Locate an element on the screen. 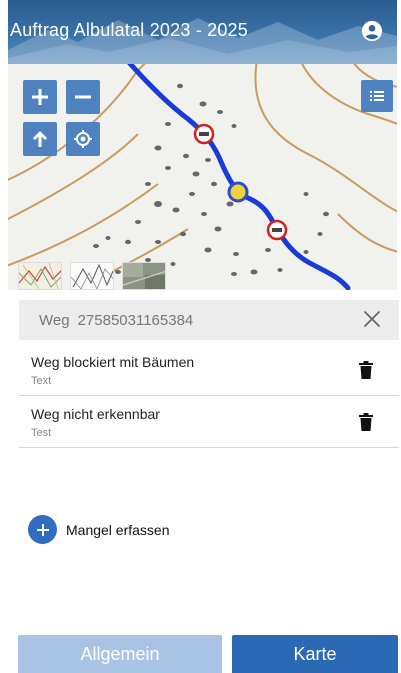 This screenshot has width=401, height=673. zoom-out-button is located at coordinates (83, 97).